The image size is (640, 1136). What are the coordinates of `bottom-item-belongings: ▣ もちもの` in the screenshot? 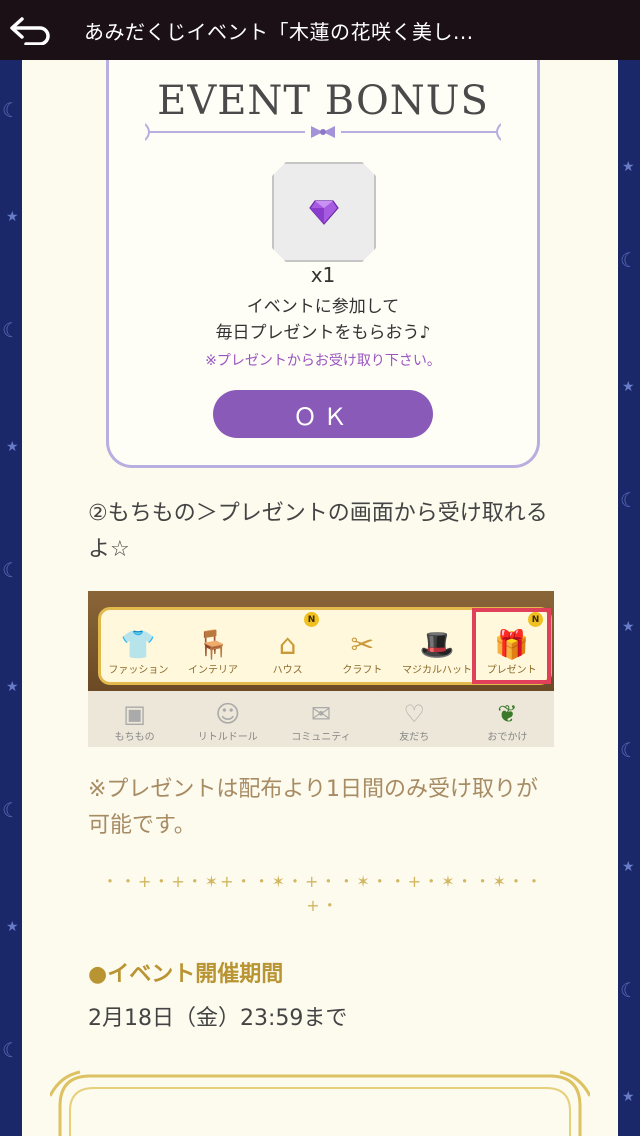 It's located at (134, 719).